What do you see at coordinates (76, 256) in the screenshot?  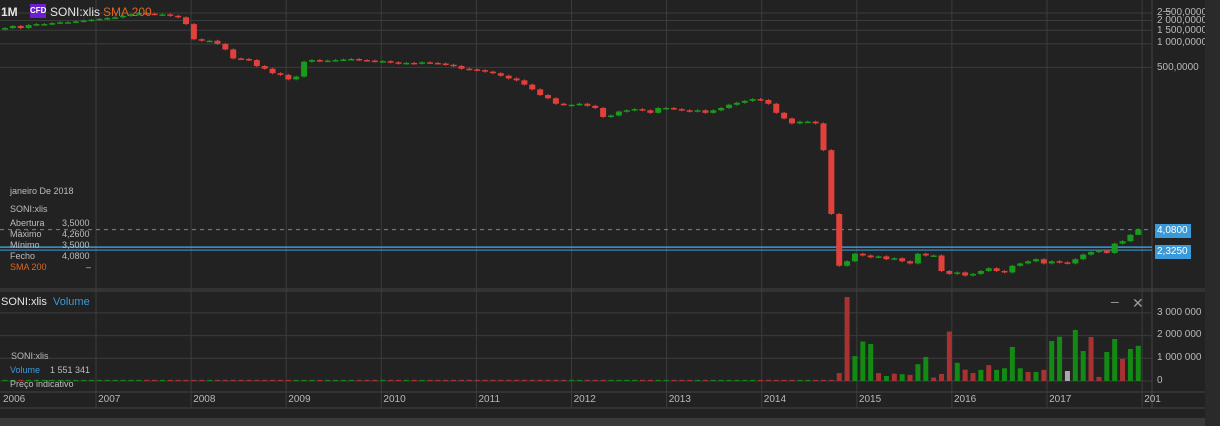 I see `info-close-value: 4,0800` at bounding box center [76, 256].